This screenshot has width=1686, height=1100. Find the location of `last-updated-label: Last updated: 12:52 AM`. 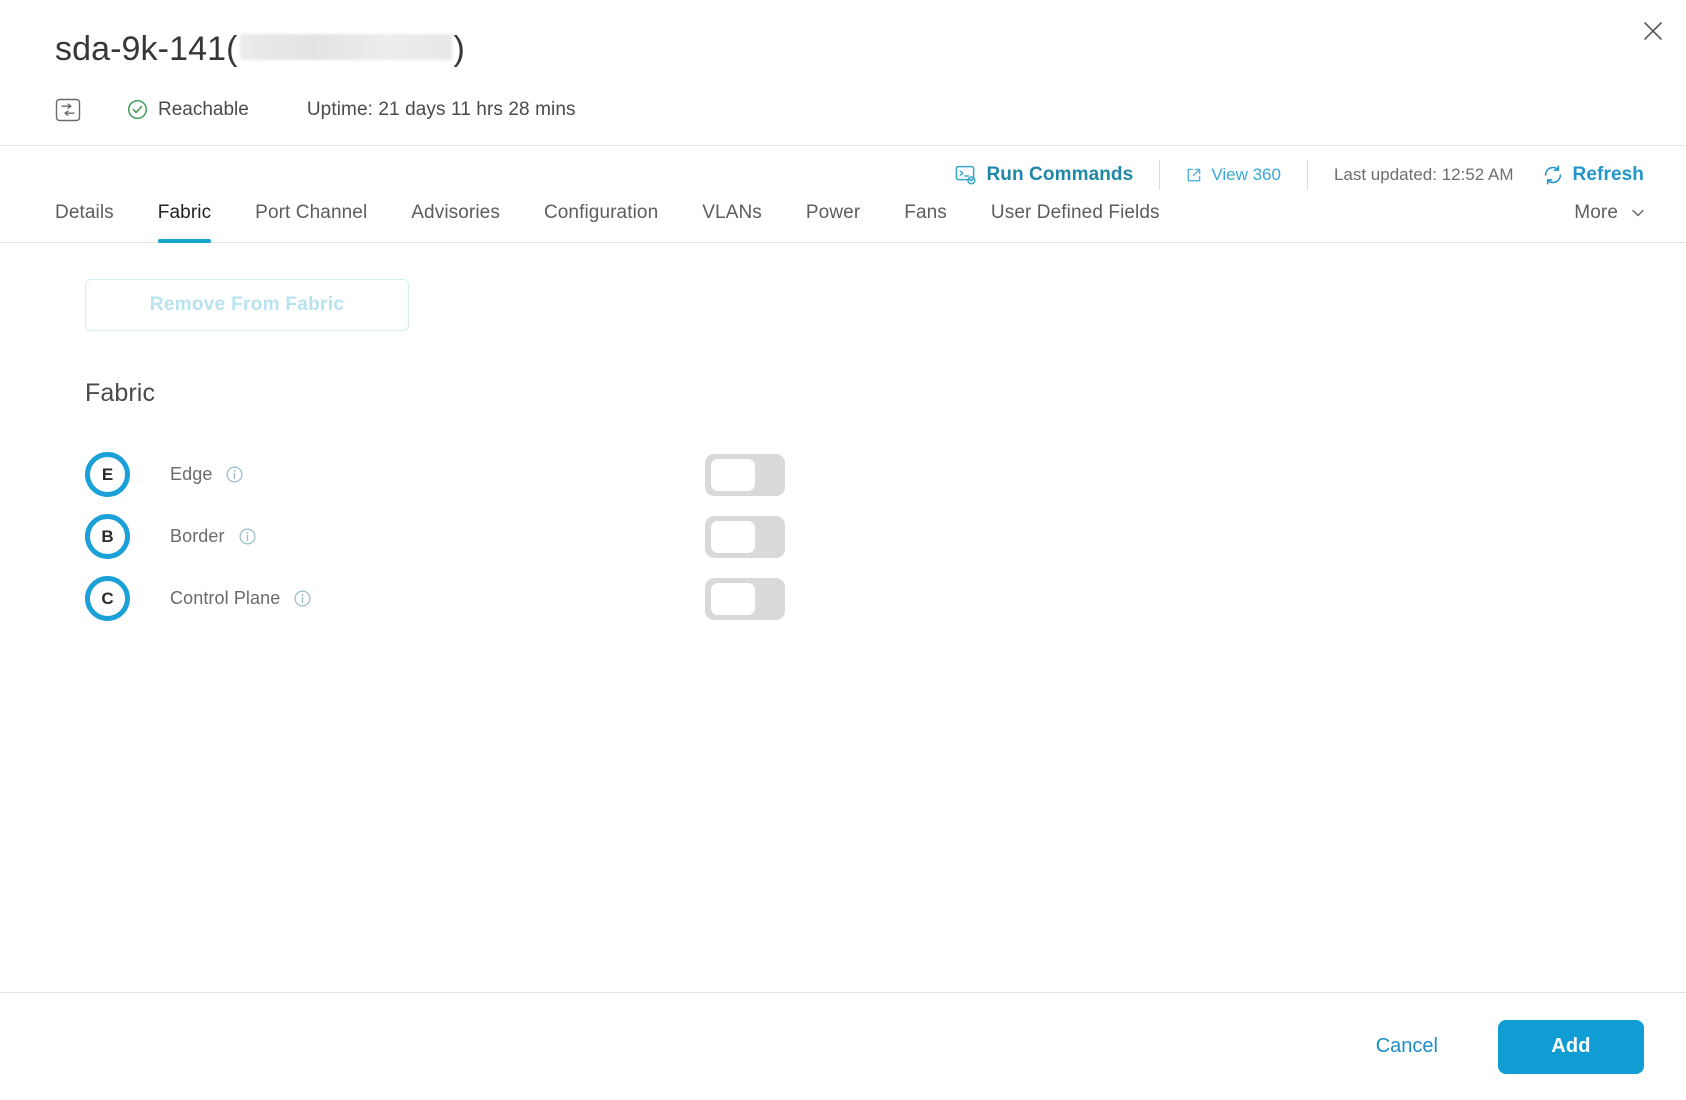

last-updated-label: Last updated: 12:52 AM is located at coordinates (1423, 174).